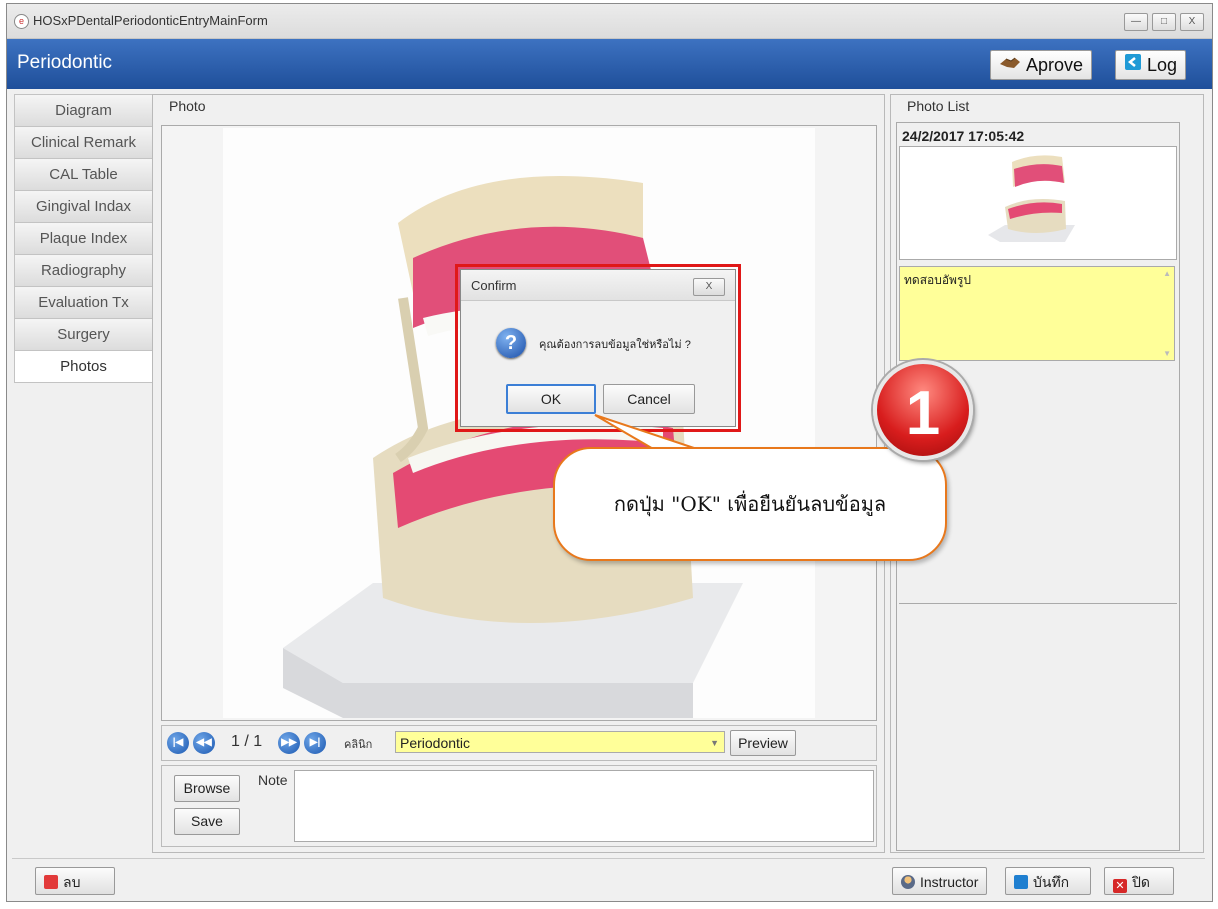  Describe the element at coordinates (83, 334) in the screenshot. I see `tab-surgery: Surgery` at that location.